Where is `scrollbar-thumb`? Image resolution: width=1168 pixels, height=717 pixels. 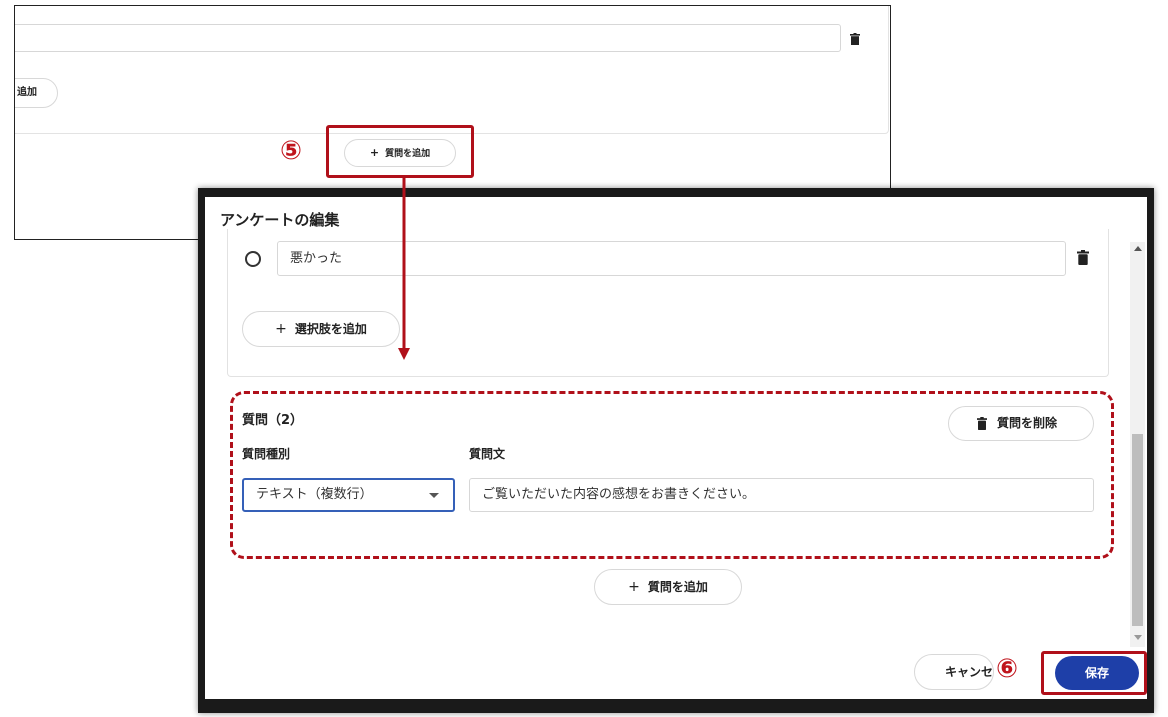
scrollbar-thumb is located at coordinates (1137, 530).